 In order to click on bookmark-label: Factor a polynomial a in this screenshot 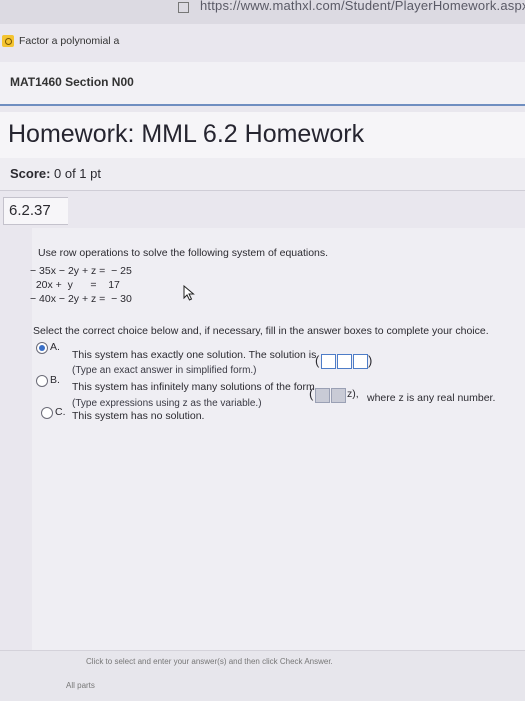, I will do `click(69, 41)`.